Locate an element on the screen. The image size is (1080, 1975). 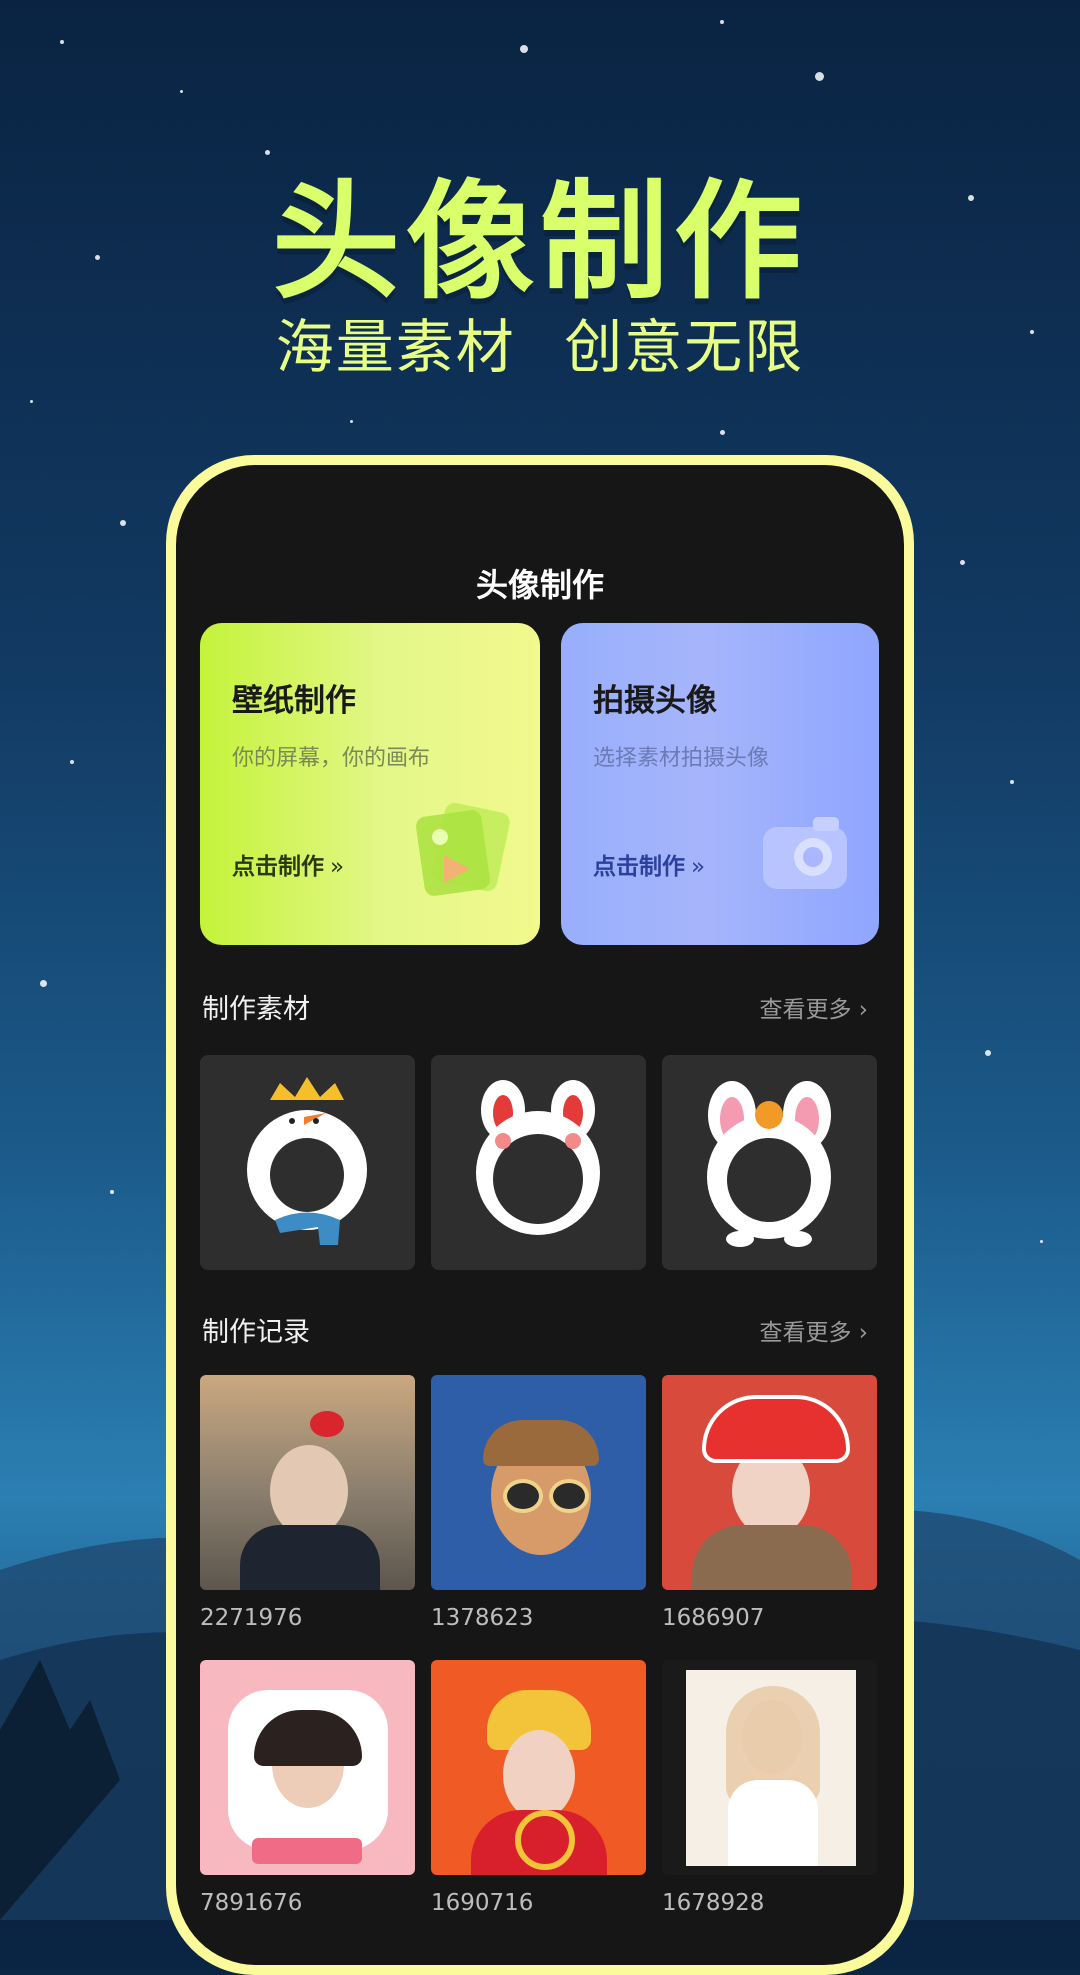
material-item-orange-bunny is located at coordinates (769, 1162).